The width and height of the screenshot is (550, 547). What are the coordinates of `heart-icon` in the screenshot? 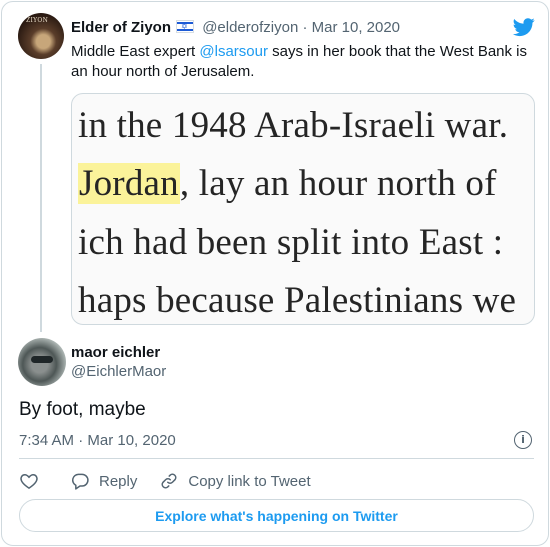 It's located at (29, 481).